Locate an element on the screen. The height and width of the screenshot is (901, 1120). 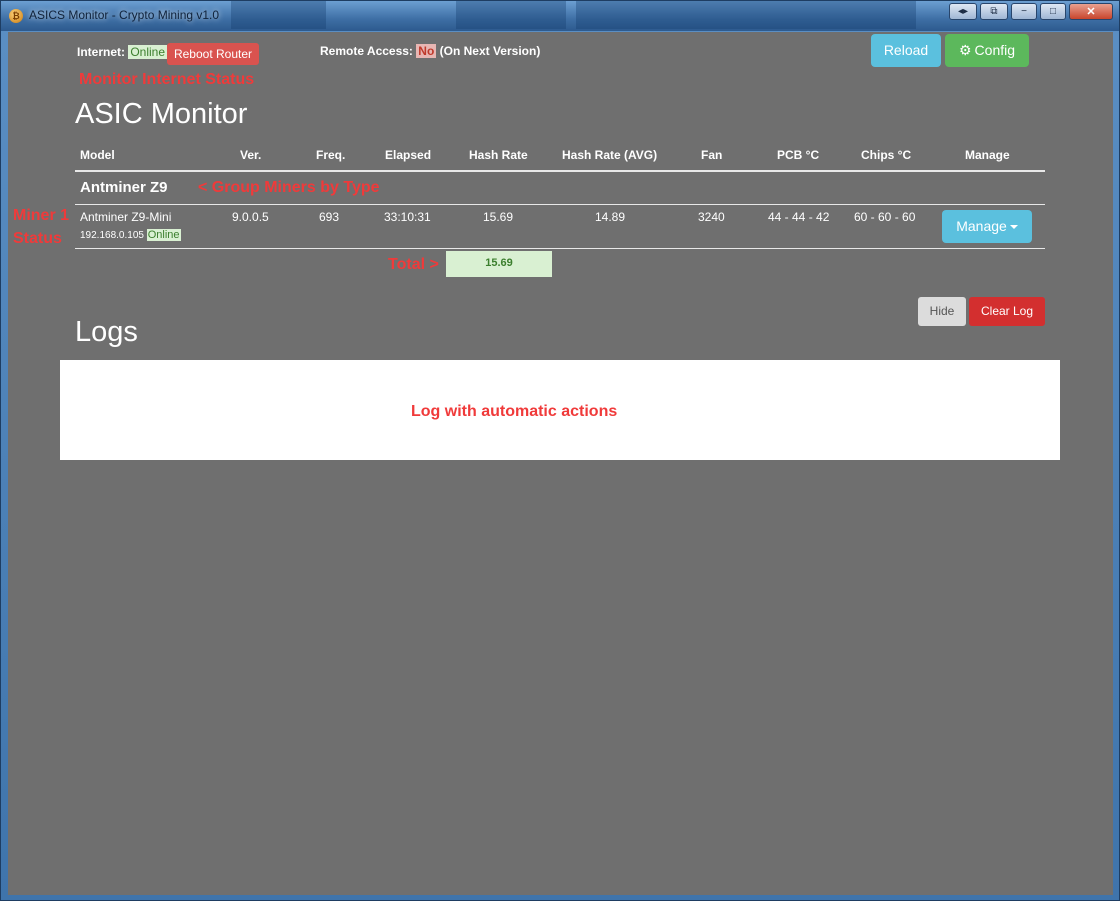
manage-label: Manage is located at coordinates (981, 226).